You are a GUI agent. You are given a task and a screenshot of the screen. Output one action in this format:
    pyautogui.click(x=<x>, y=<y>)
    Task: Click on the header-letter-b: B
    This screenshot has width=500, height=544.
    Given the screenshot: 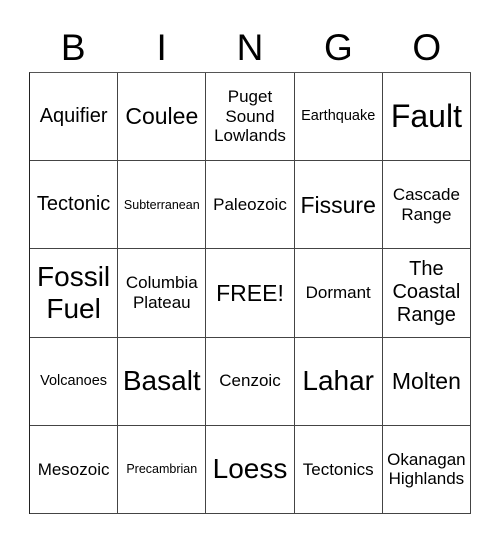 What is the action you would take?
    pyautogui.click(x=73, y=47)
    